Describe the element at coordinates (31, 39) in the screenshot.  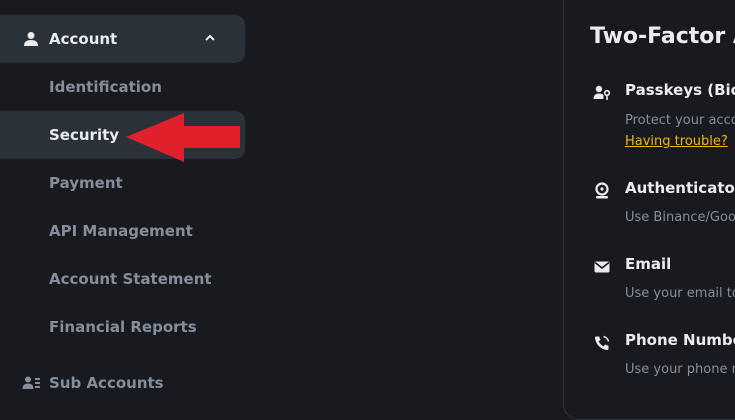
I see `user-icon` at that location.